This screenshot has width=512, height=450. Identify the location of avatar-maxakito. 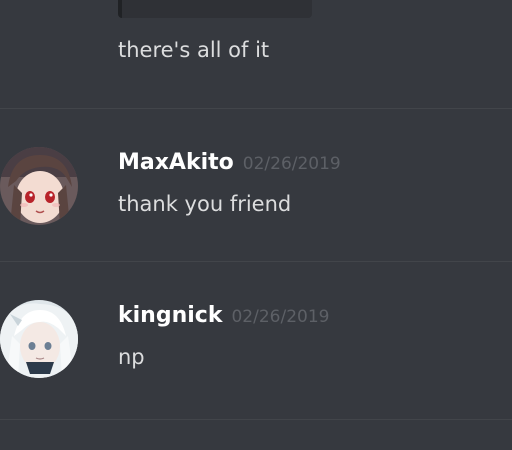
(39, 186).